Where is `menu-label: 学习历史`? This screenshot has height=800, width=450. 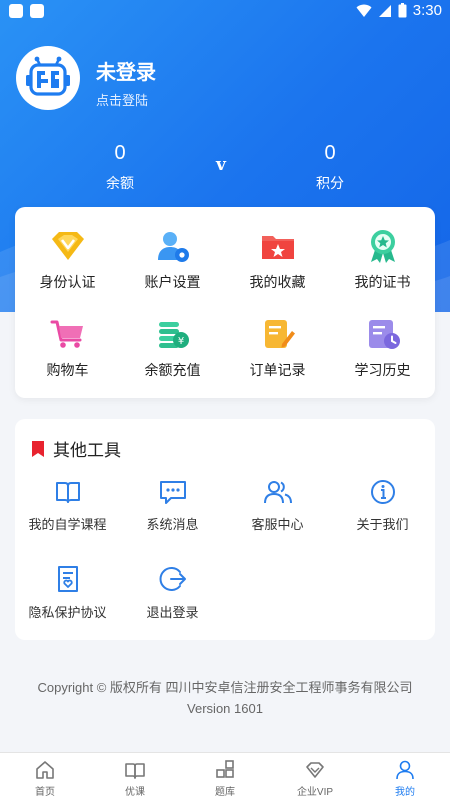
menu-label: 学习历史 is located at coordinates (382, 370).